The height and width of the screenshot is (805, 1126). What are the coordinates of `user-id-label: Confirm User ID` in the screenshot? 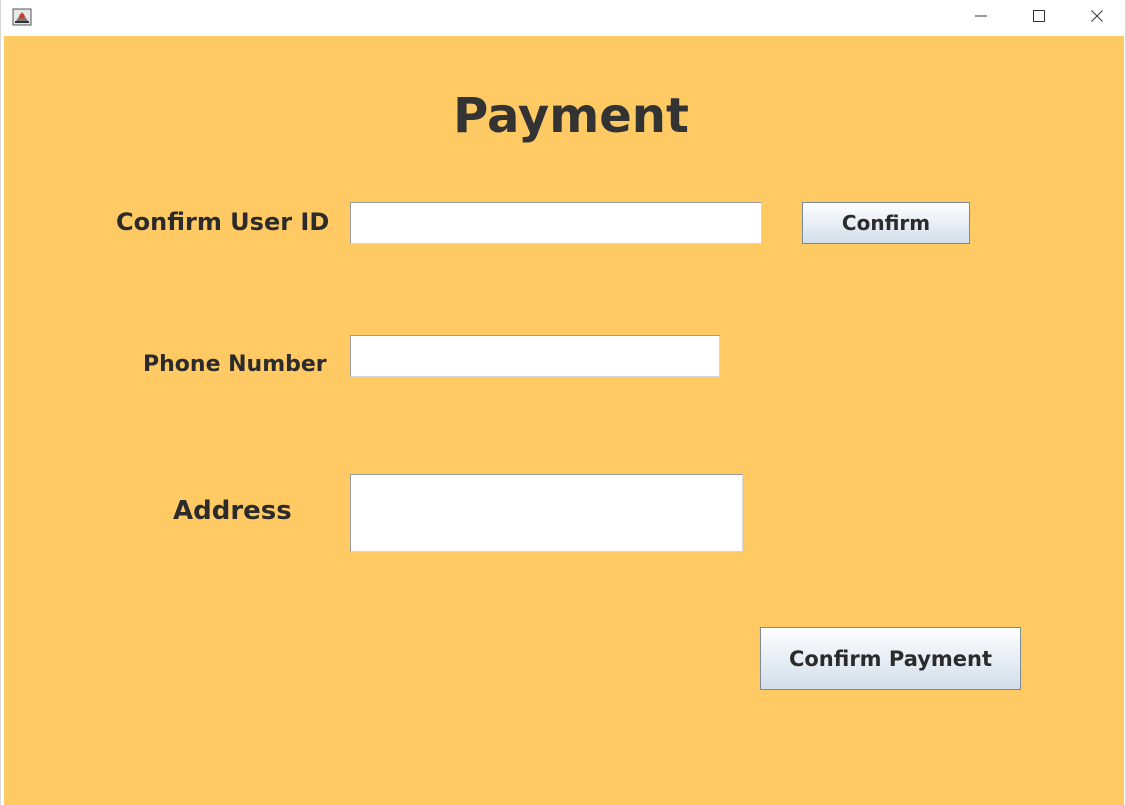 It's located at (223, 222).